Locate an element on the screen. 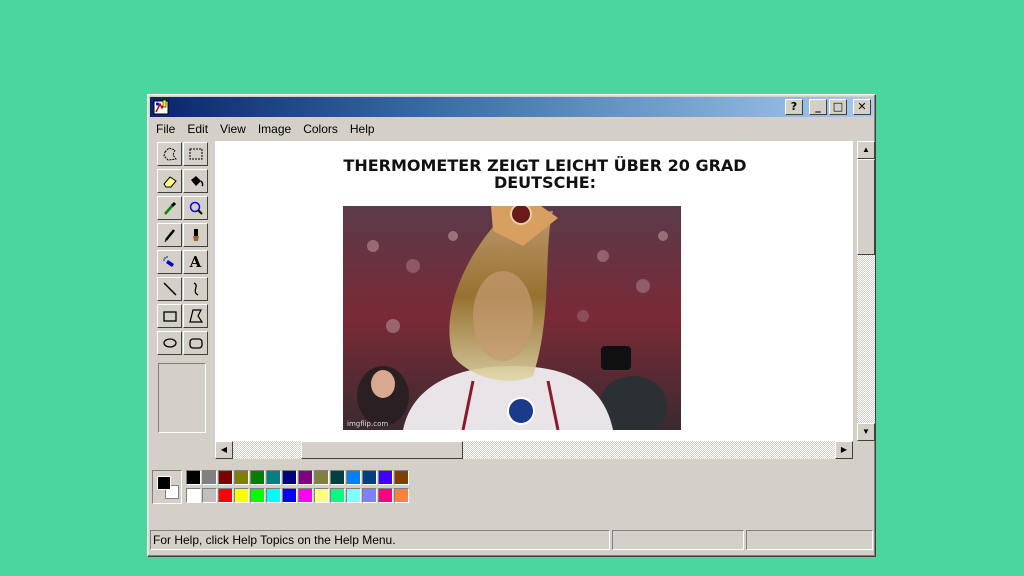 This screenshot has height=576, width=1024. imgflip-watermark: imgflip.com is located at coordinates (367, 424).